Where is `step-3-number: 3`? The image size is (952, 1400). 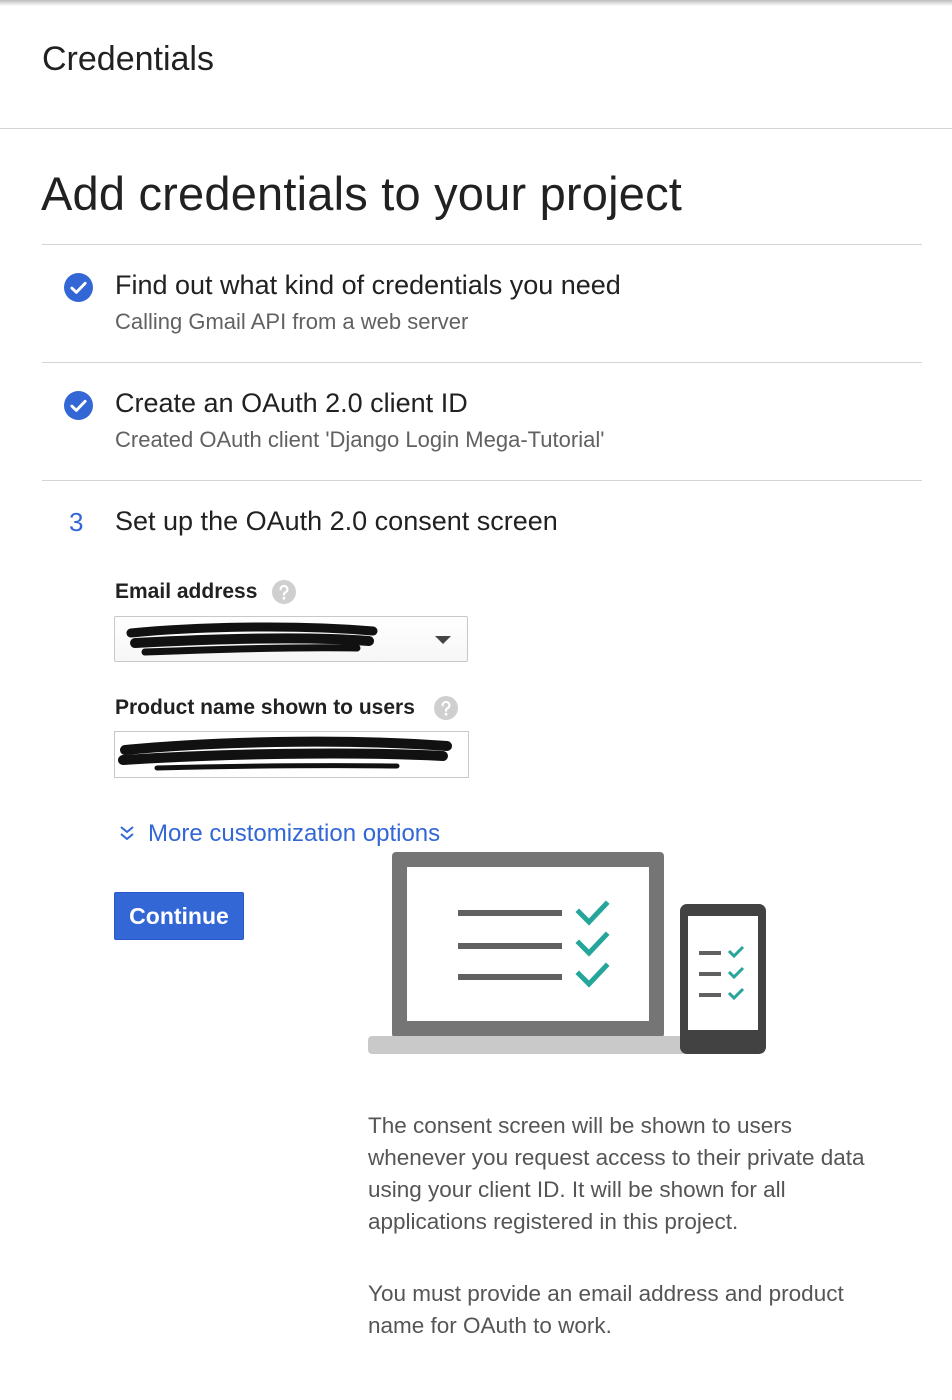
step-3-number: 3 is located at coordinates (76, 522).